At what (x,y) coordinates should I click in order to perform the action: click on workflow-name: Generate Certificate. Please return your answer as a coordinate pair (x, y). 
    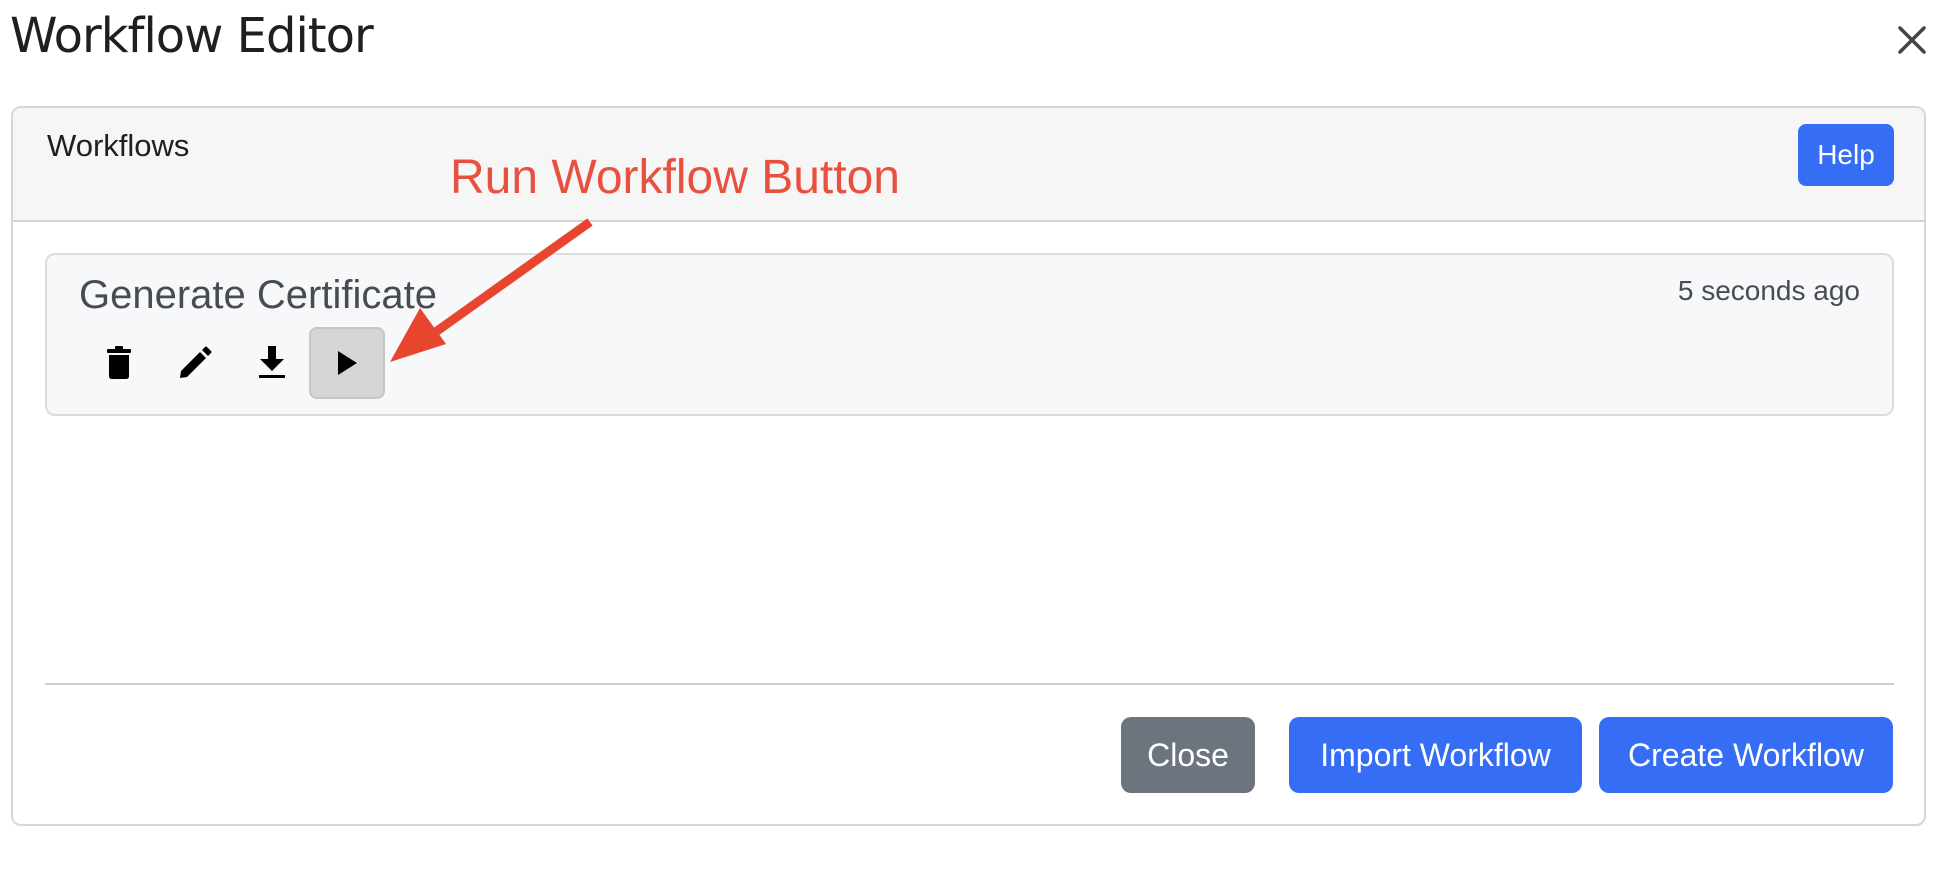
    Looking at the image, I should click on (258, 295).